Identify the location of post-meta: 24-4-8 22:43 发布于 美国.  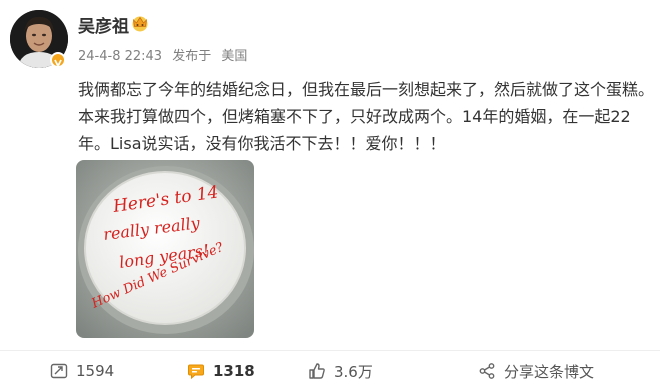
(165, 54).